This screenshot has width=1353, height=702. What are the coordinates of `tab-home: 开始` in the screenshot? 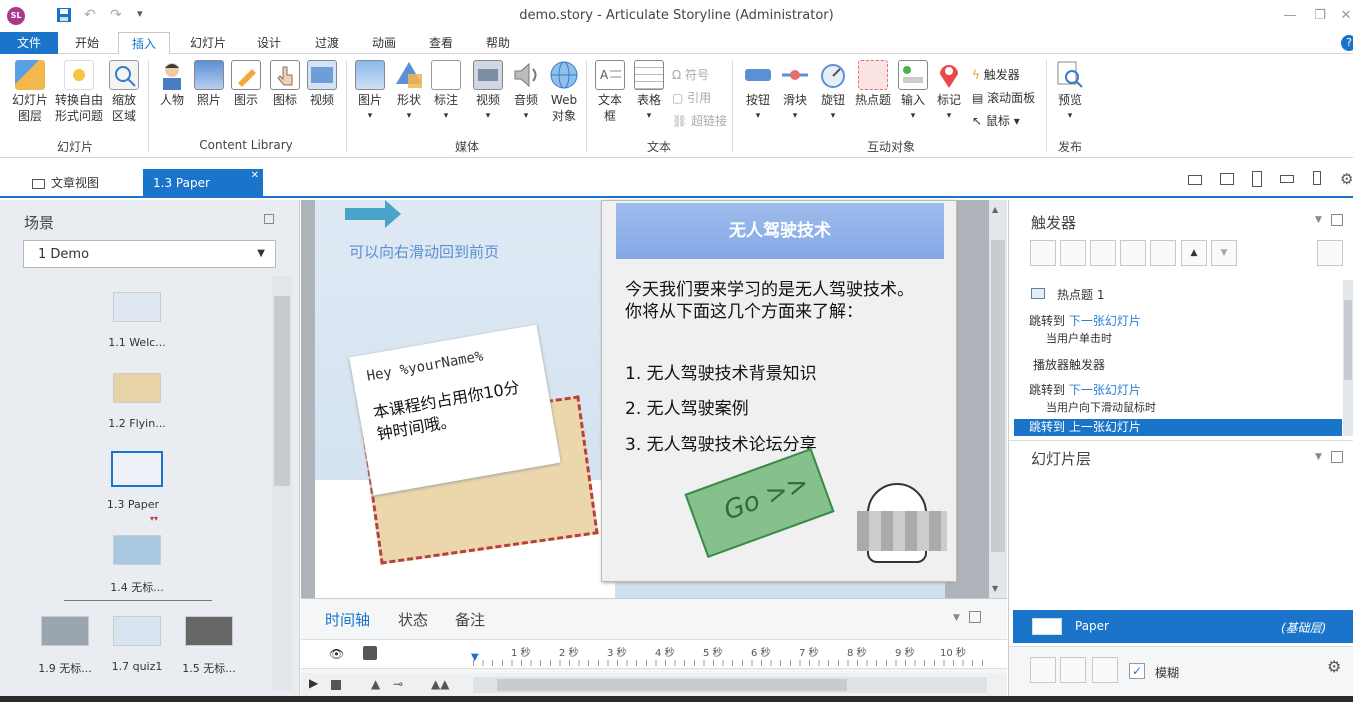 It's located at (87, 43).